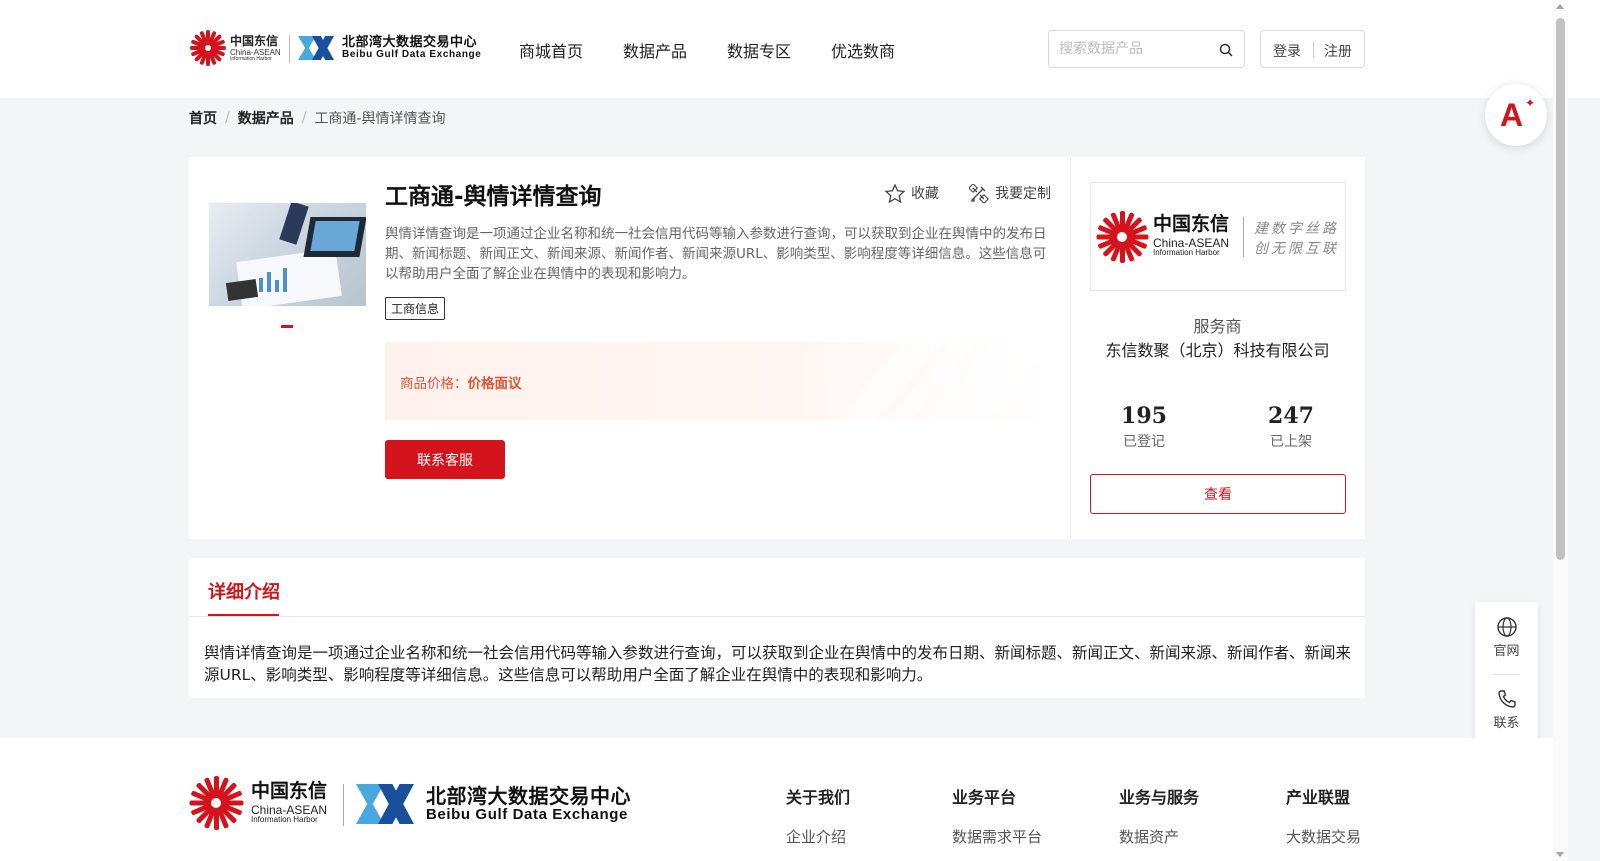  I want to click on price-box: 商品价格：价格面议, so click(718, 381).